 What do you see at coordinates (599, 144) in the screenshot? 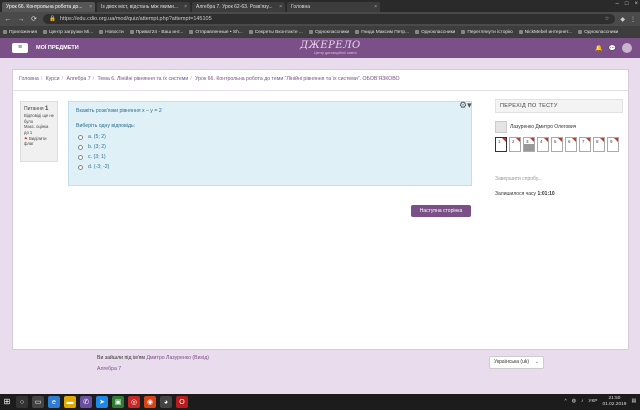
I see `question-nav-button: 8` at bounding box center [599, 144].